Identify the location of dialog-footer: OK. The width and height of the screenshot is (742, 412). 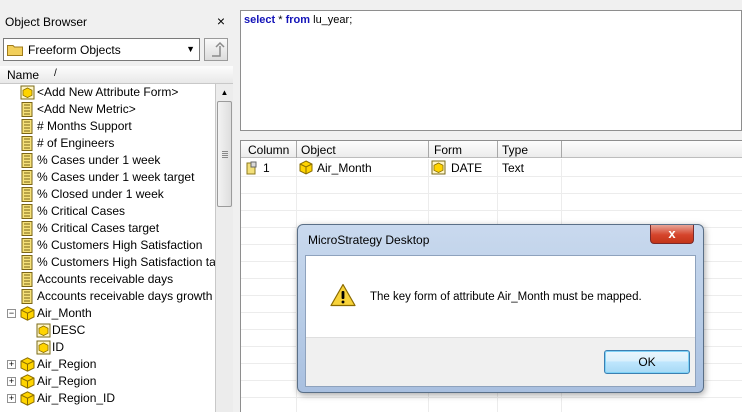
(500, 361).